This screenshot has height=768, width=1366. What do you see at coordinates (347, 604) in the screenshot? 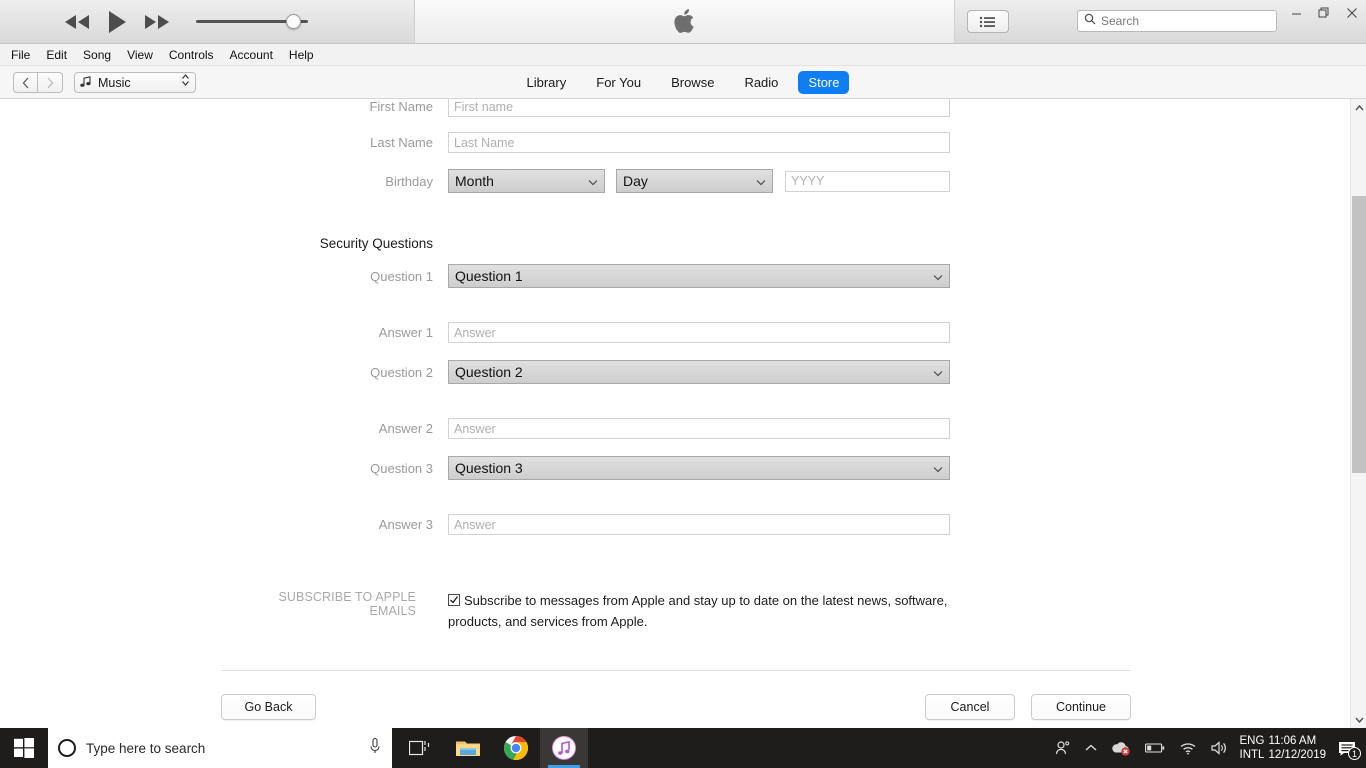
I see `subscribe-section-label: SUBSCRIBE TO APPLE EMAILS` at bounding box center [347, 604].